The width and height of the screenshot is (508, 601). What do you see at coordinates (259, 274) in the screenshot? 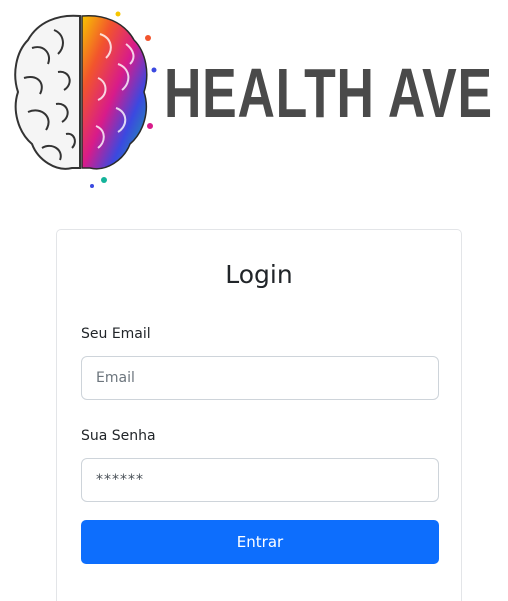
I see `login-title: Login` at bounding box center [259, 274].